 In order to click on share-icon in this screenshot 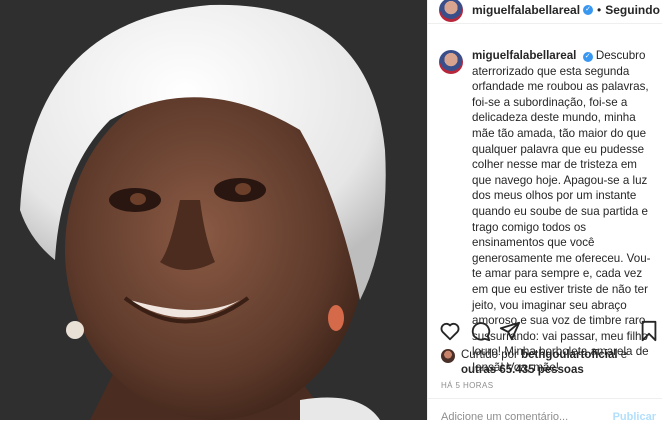, I will do `click(510, 331)`.